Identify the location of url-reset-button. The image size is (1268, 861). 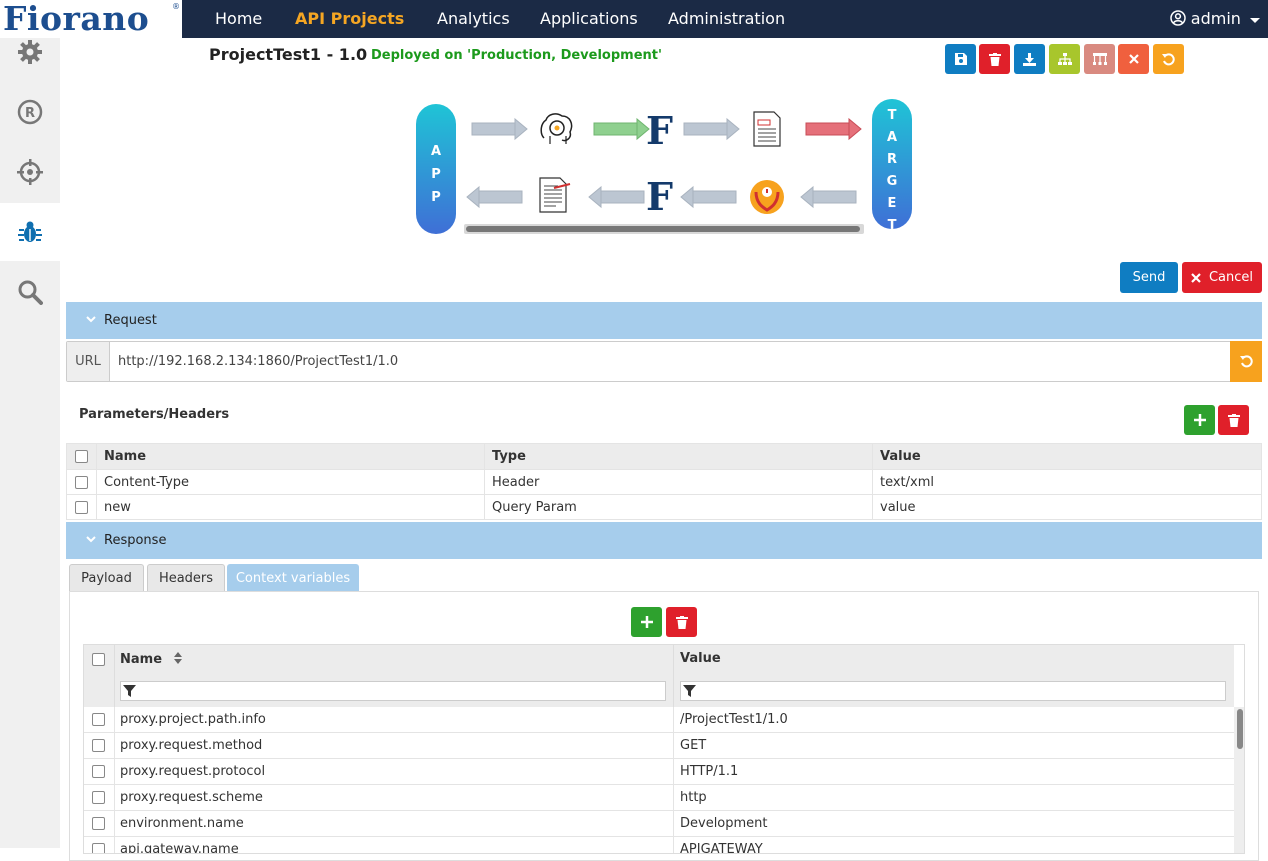
(1246, 361).